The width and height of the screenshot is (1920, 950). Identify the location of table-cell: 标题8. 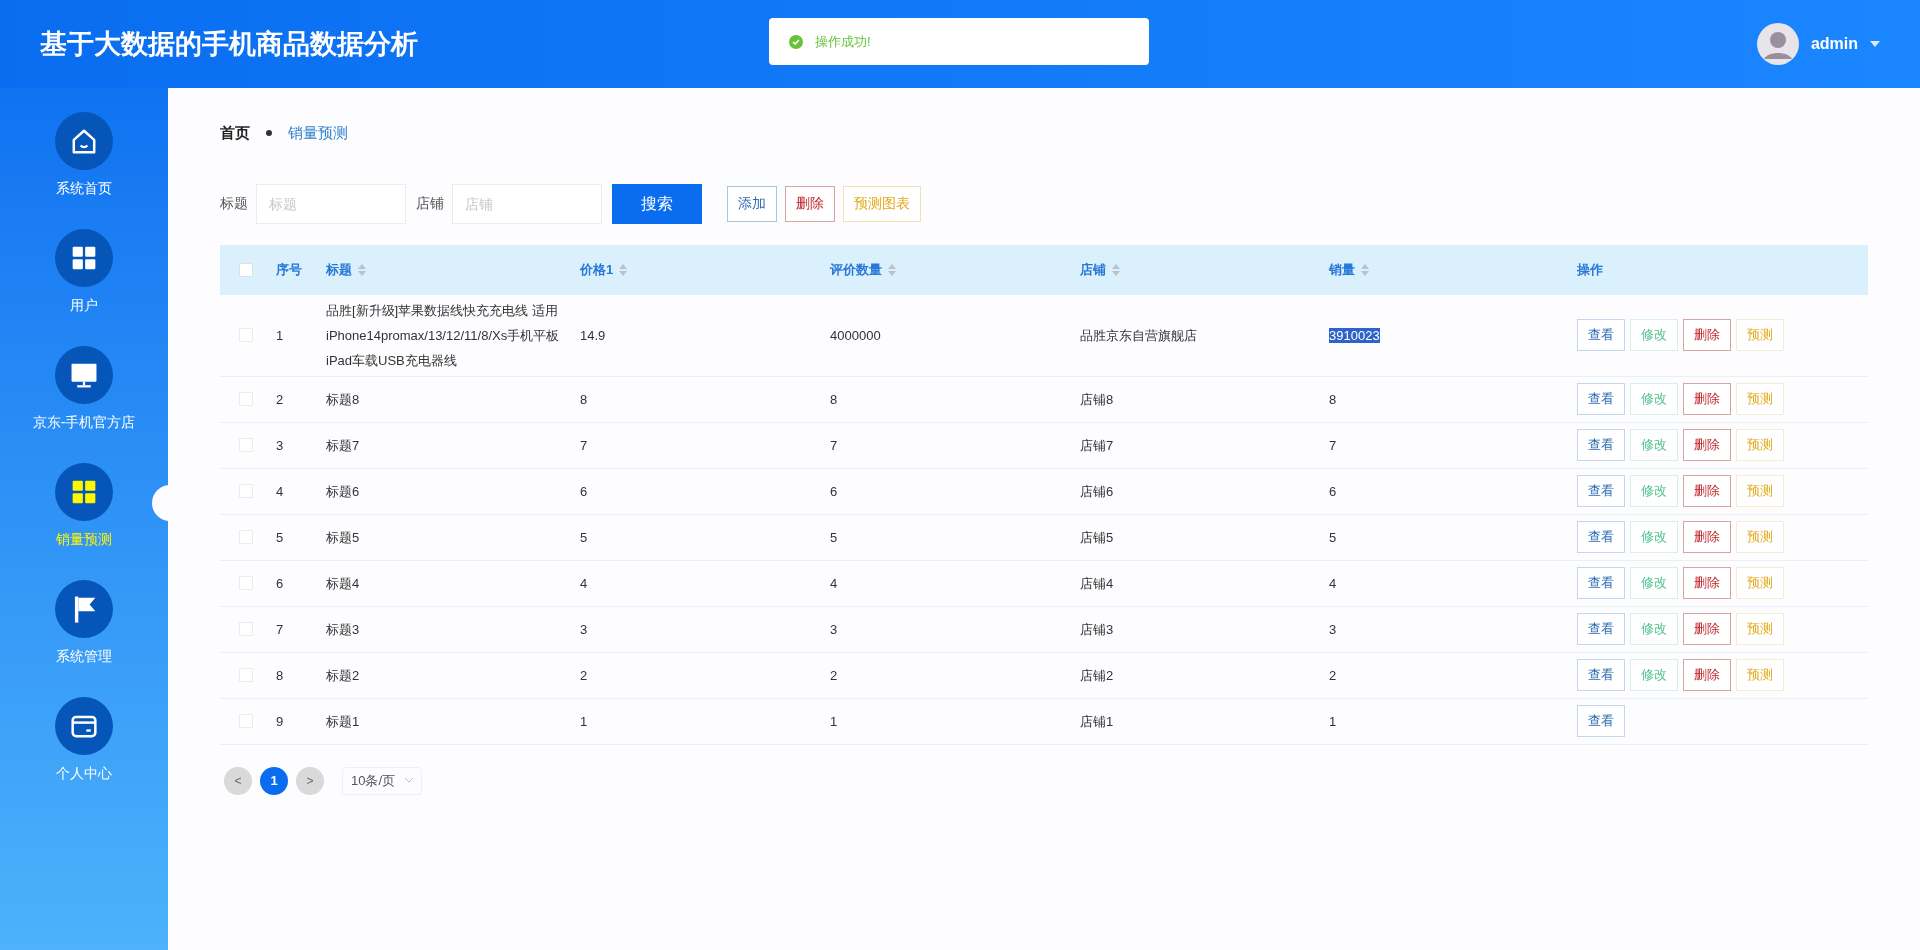
(343, 399).